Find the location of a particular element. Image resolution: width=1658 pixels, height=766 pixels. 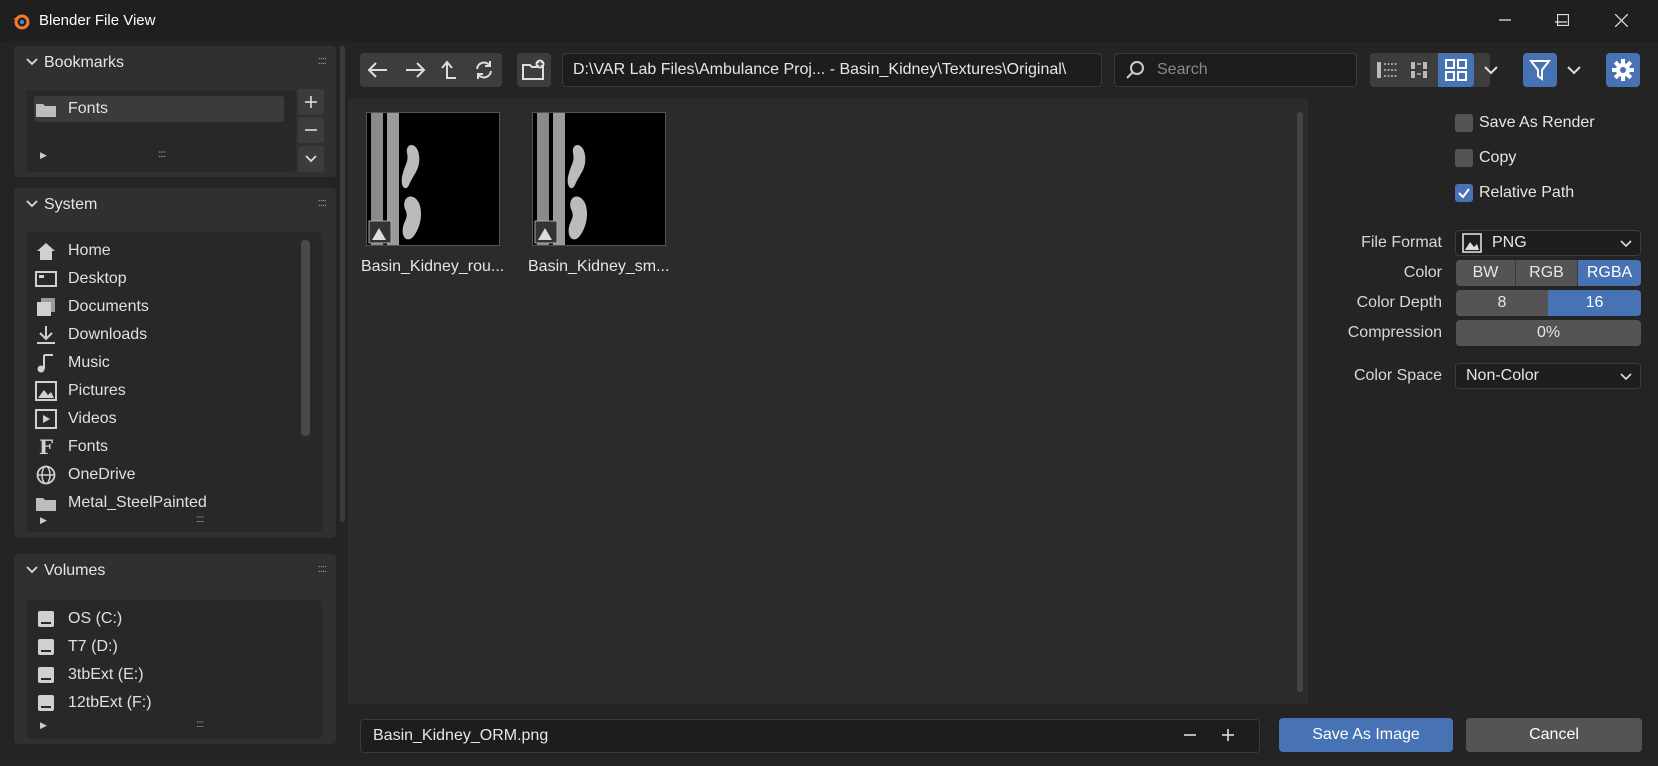

display-thumbnails-button is located at coordinates (1456, 70).